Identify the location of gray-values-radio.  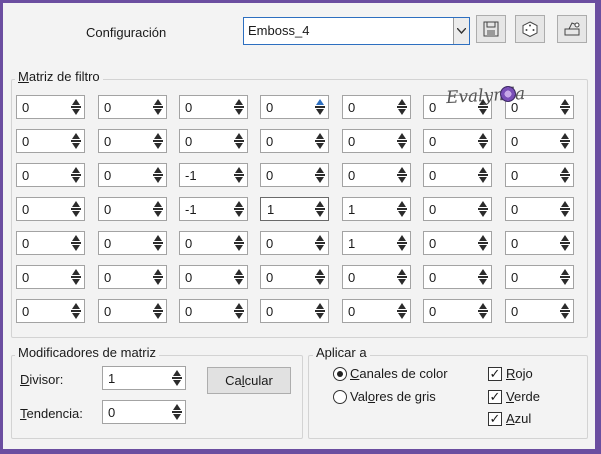
(340, 397).